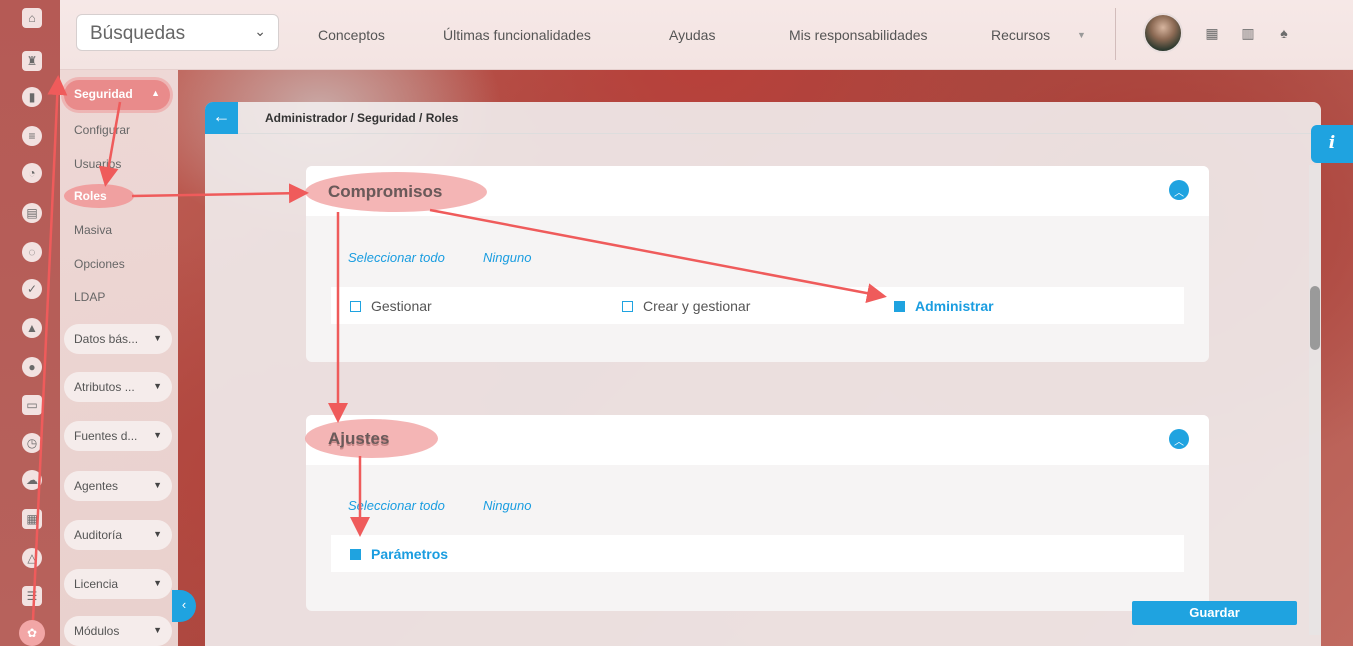 This screenshot has width=1353, height=646. I want to click on menu-group-atributos: Atributos ... ▼, so click(118, 387).